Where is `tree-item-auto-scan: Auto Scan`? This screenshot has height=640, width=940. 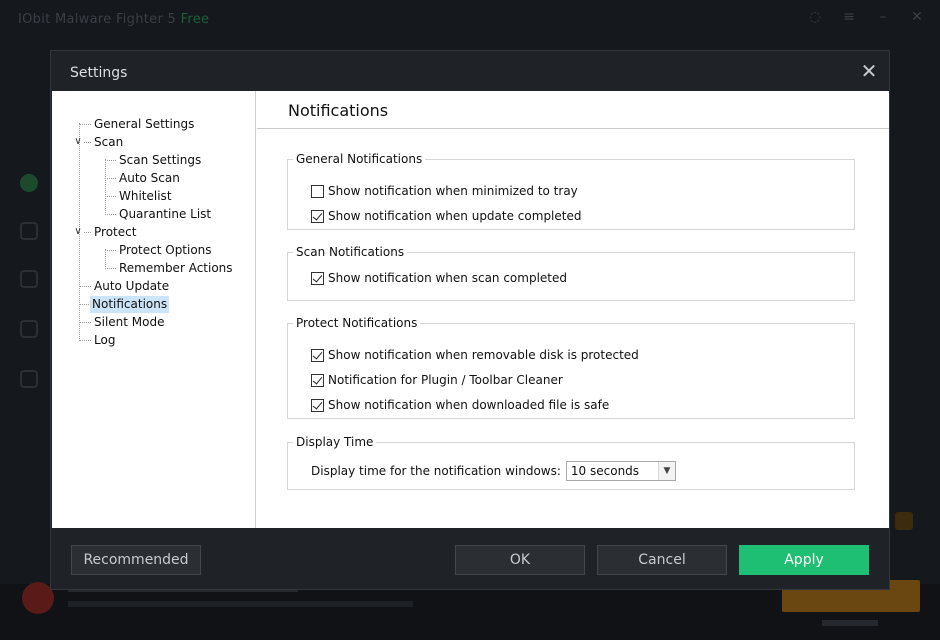 tree-item-auto-scan: Auto Scan is located at coordinates (149, 178).